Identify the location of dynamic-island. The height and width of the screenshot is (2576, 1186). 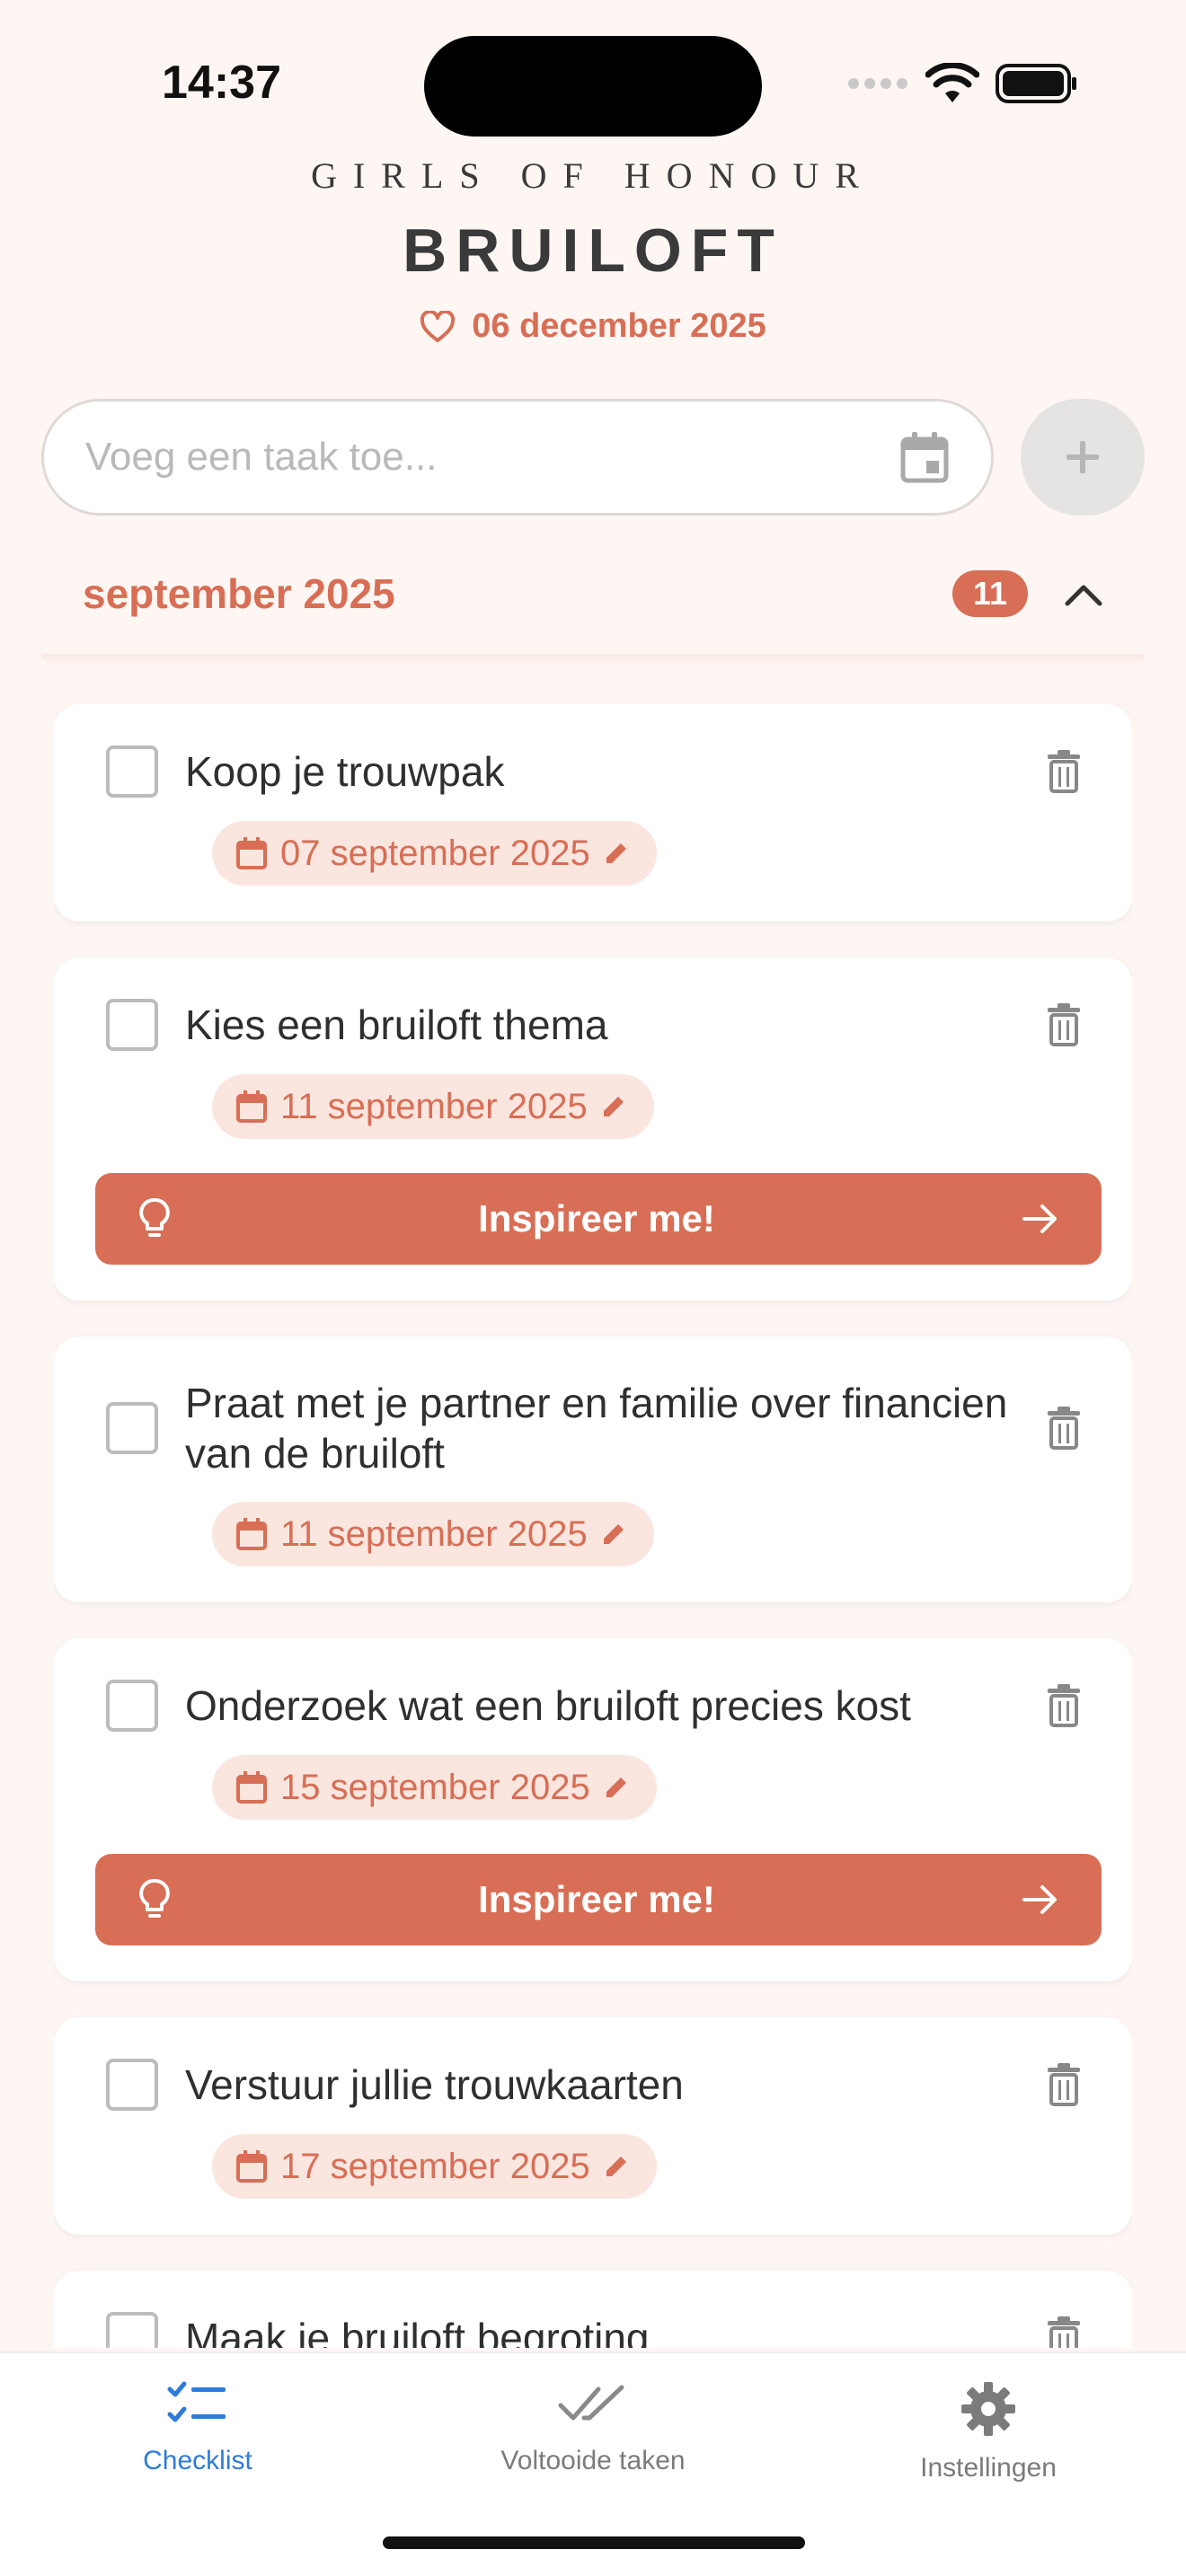
(593, 86).